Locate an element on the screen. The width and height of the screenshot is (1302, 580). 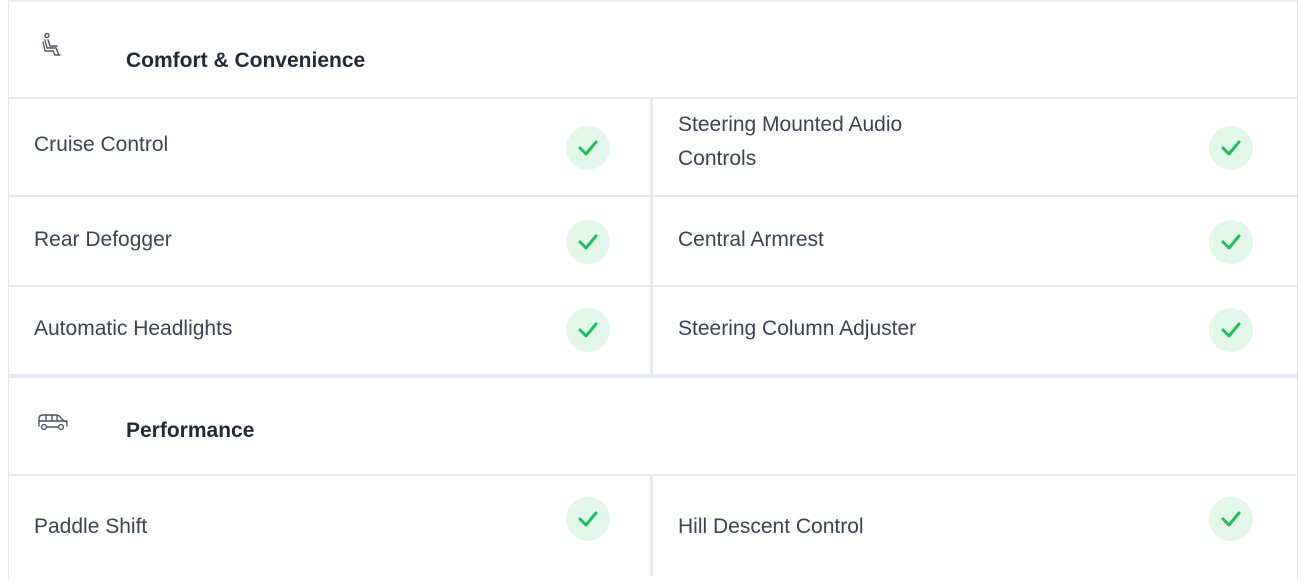
section-title: Performance is located at coordinates (190, 430).